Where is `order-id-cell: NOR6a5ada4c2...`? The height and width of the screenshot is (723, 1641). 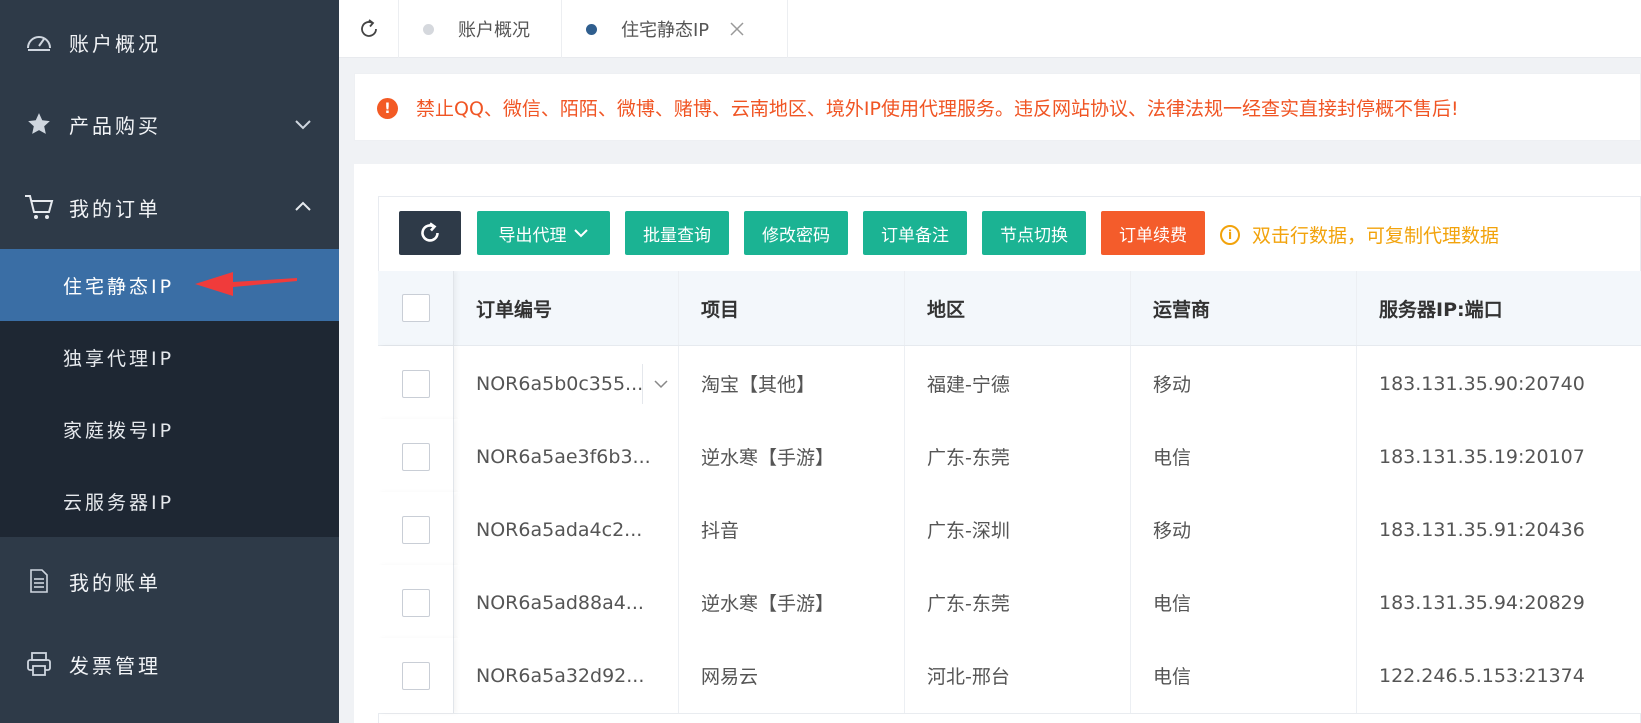
order-id-cell: NOR6a5ada4c2... is located at coordinates (566, 529).